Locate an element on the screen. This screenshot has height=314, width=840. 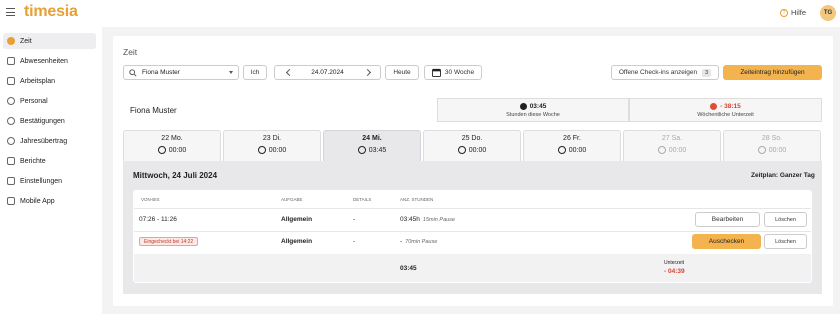
checked-in-badge: Eingecheckt bei 14:22 is located at coordinates (168, 241).